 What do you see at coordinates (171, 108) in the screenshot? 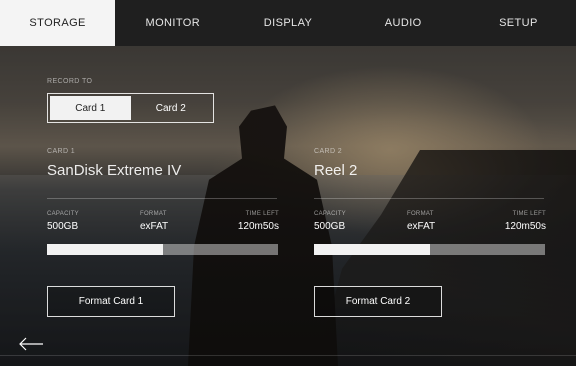
I see `record-to-card2-button: Card 2` at bounding box center [171, 108].